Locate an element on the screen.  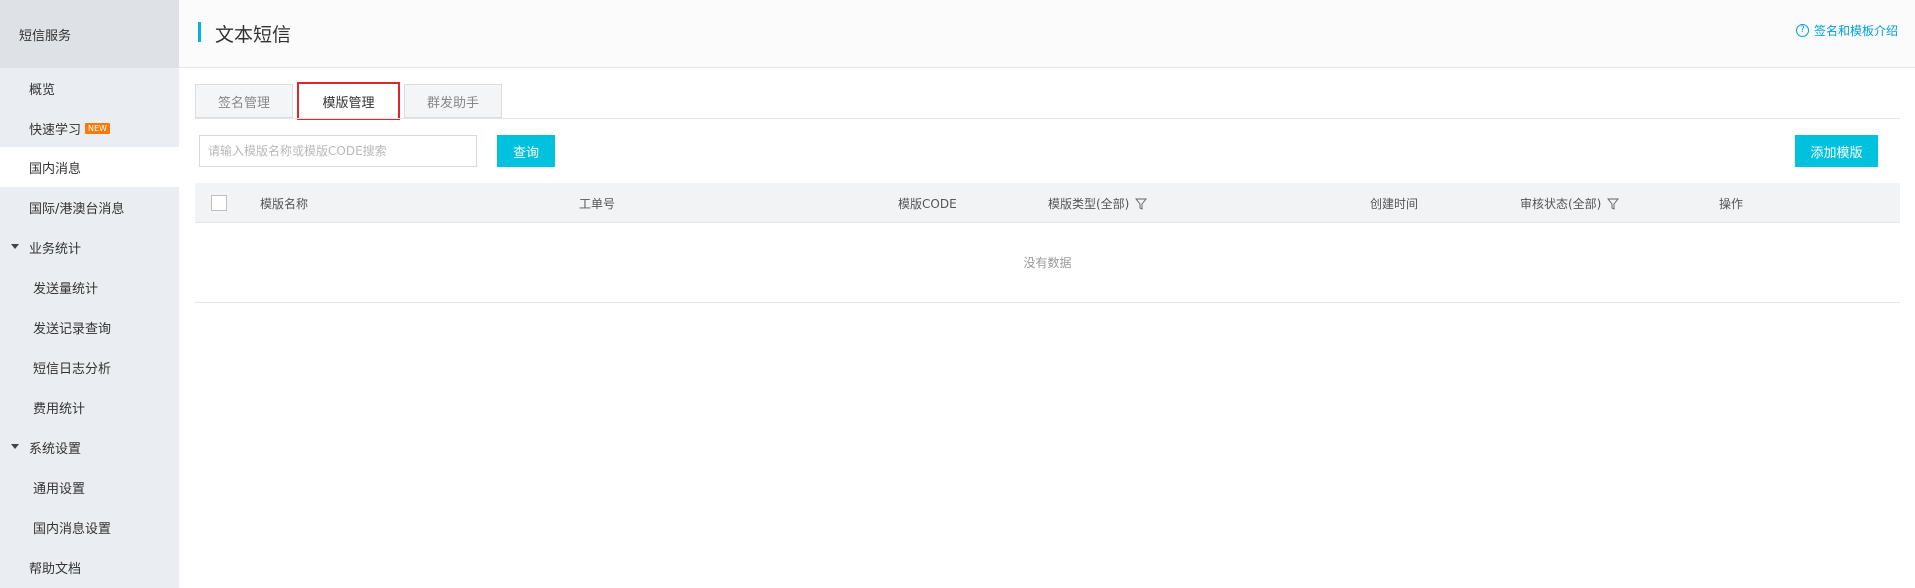
sidebar-item-label: 发送记录查询 is located at coordinates (72, 329).